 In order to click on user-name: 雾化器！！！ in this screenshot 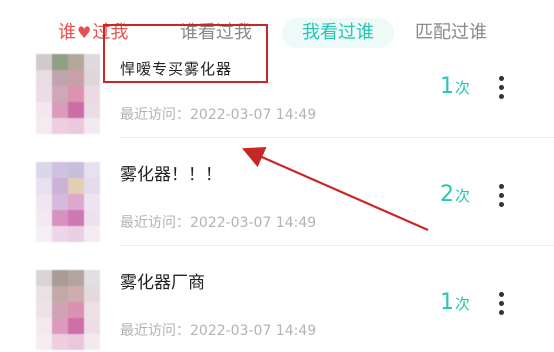, I will do `click(171, 175)`.